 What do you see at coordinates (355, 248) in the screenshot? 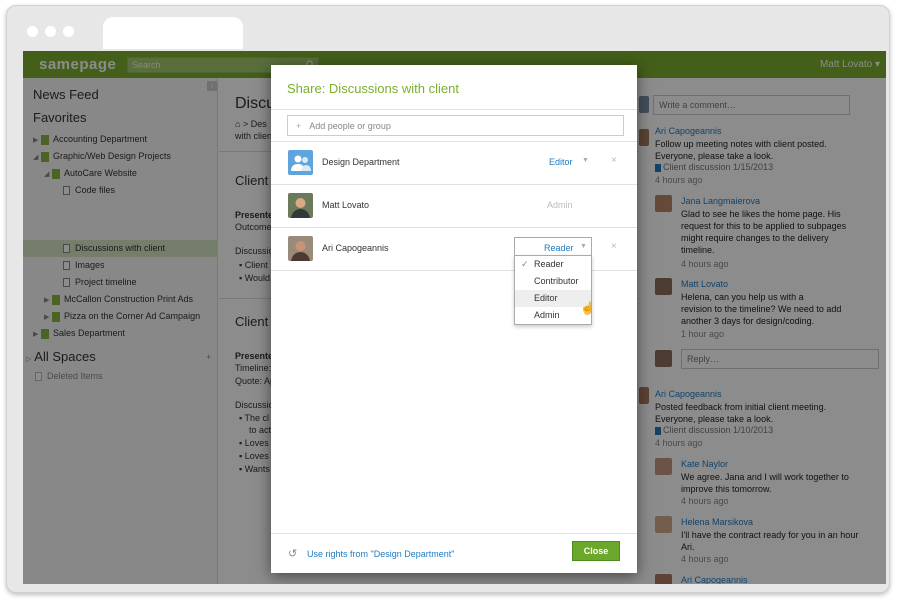
I see `member-name: Ari Capogeannis` at bounding box center [355, 248].